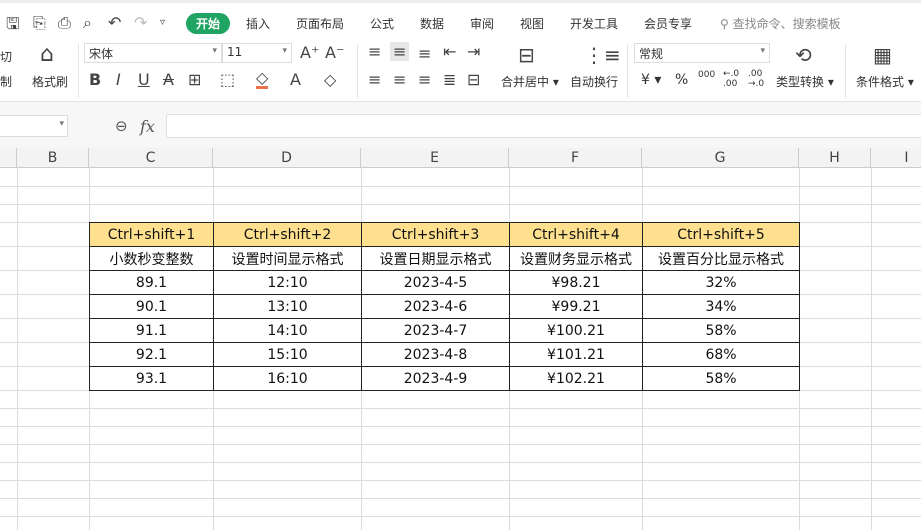 The width and height of the screenshot is (921, 530). What do you see at coordinates (257, 53) in the screenshot?
I see `font-size-select: 11 ▾` at bounding box center [257, 53].